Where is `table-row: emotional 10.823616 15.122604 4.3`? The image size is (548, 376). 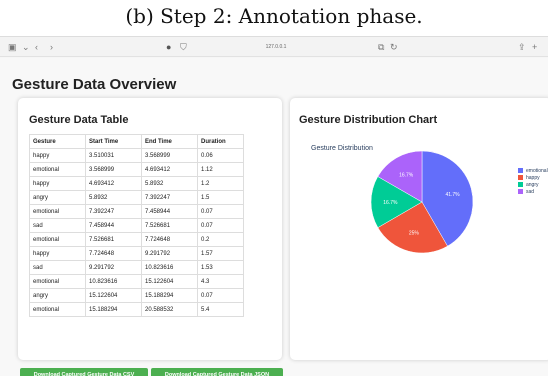
table-row: emotional 10.823616 15.122604 4.3 is located at coordinates (136, 281).